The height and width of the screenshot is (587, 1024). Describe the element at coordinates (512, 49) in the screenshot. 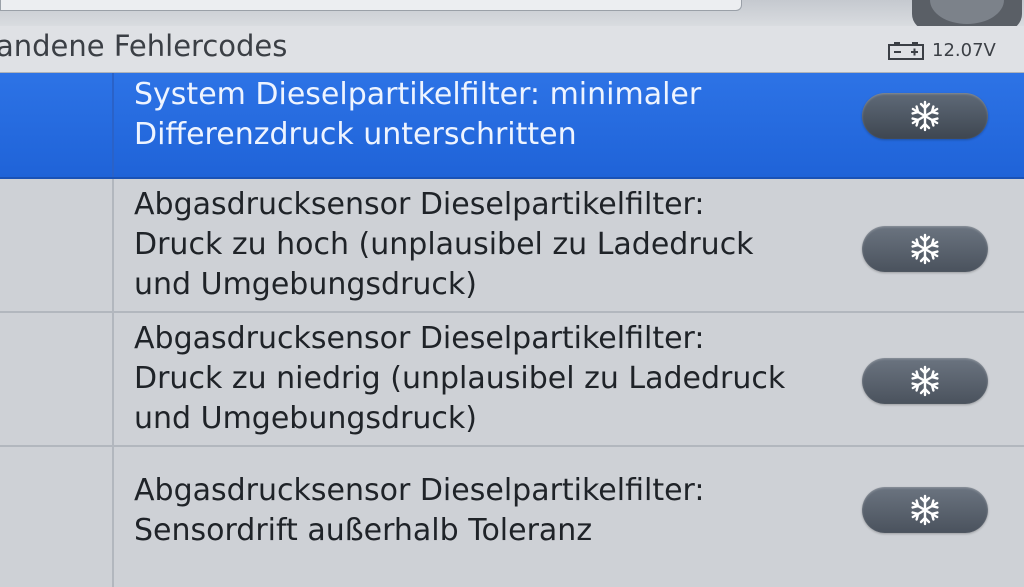

I see `header-bar: andene Fehlercodes 12.07V` at that location.